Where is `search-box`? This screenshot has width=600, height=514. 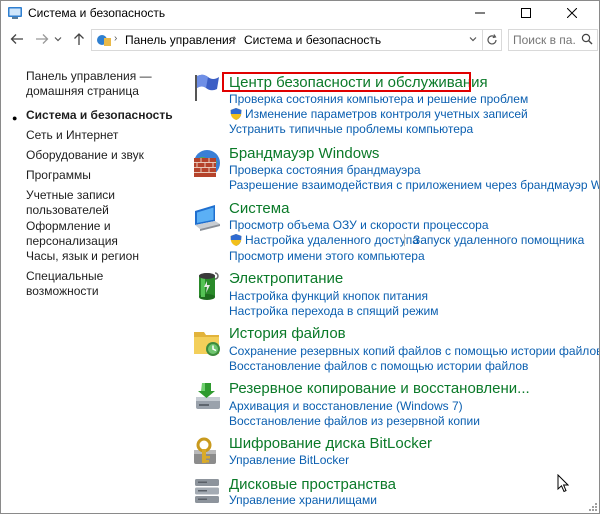 search-box is located at coordinates (553, 40).